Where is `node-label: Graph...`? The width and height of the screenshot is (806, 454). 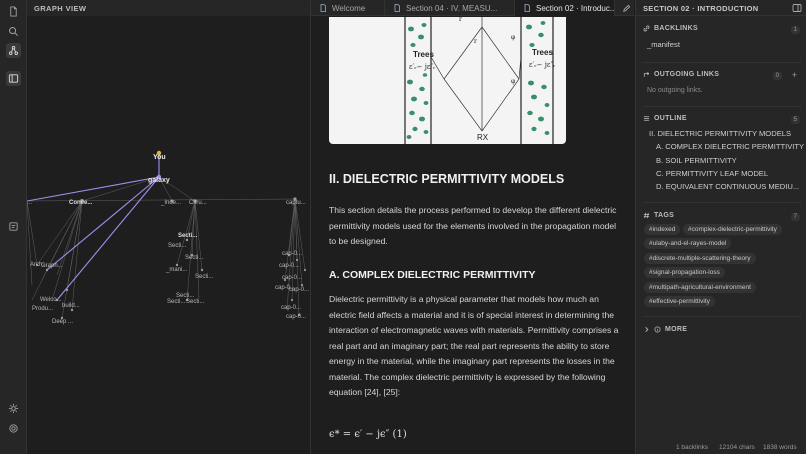
node-label: Graph... is located at coordinates (52, 266).